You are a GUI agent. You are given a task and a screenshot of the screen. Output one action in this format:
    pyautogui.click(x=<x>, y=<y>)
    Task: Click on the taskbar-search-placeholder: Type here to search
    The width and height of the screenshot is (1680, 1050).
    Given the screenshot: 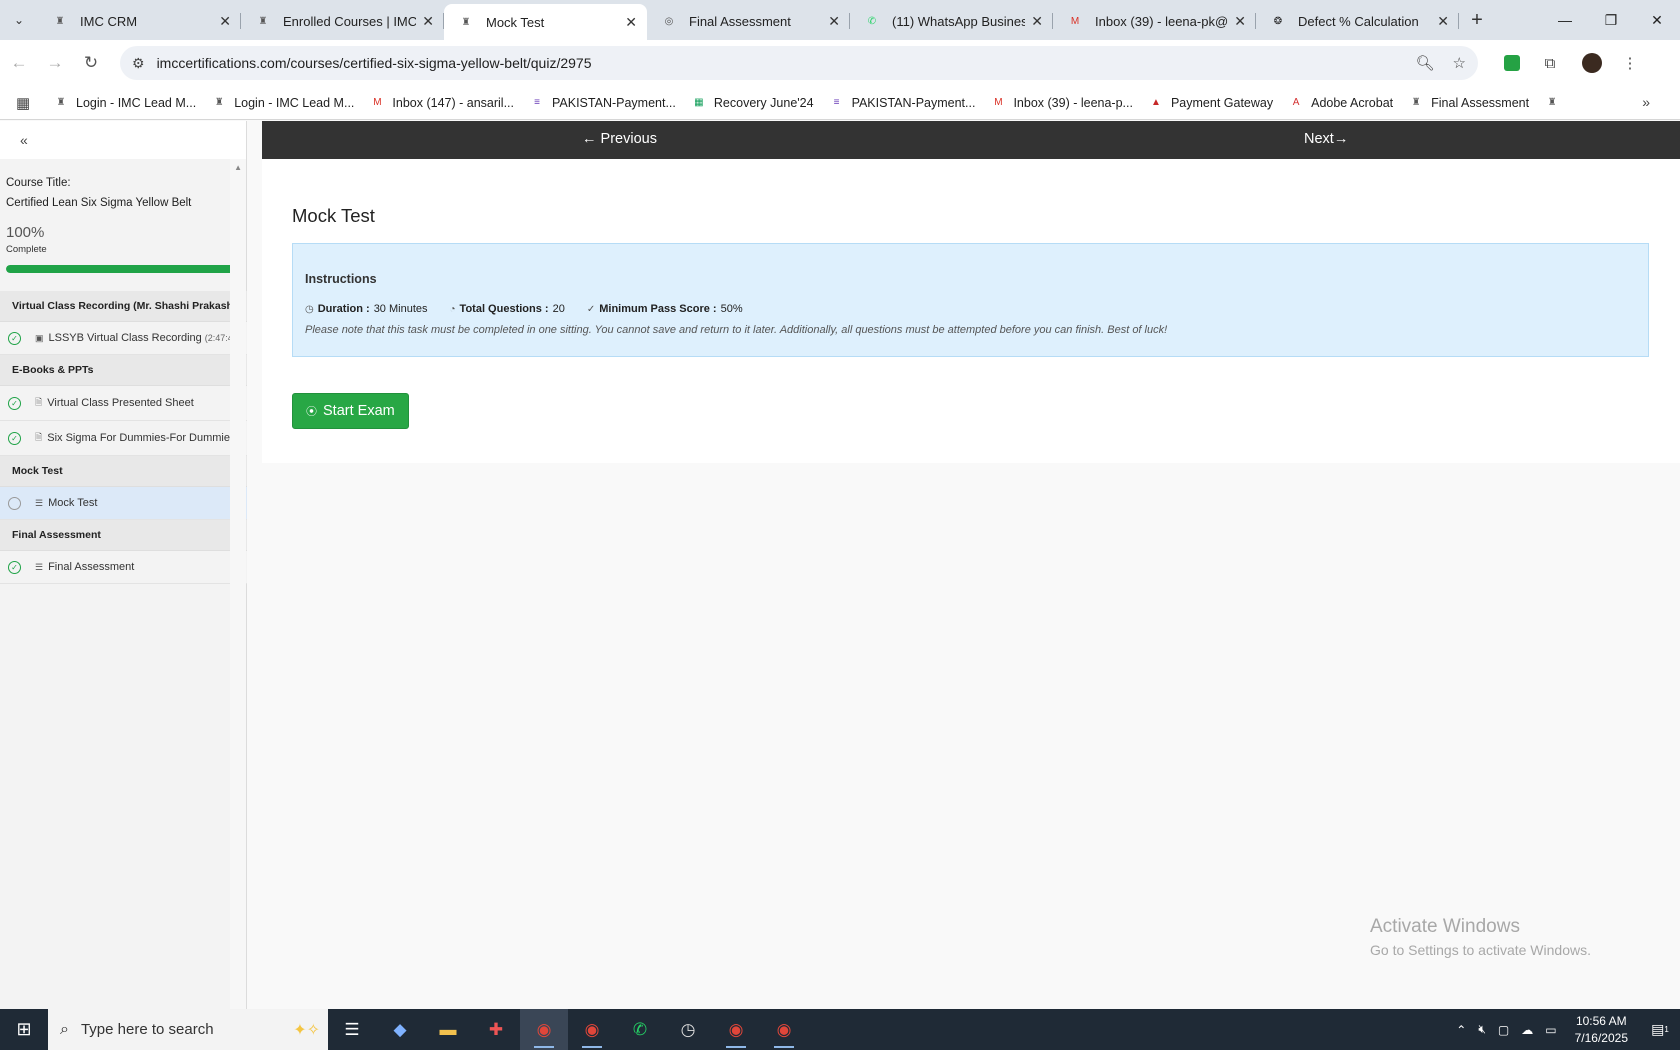 What is the action you would take?
    pyautogui.click(x=147, y=1029)
    